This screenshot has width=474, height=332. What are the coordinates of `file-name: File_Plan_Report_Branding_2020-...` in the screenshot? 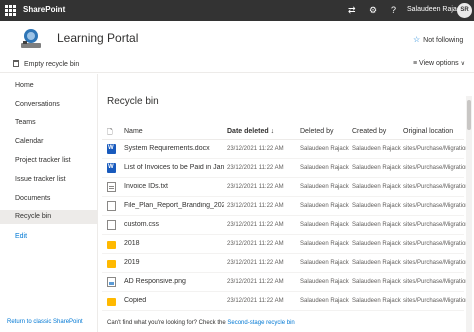 It's located at (174, 205).